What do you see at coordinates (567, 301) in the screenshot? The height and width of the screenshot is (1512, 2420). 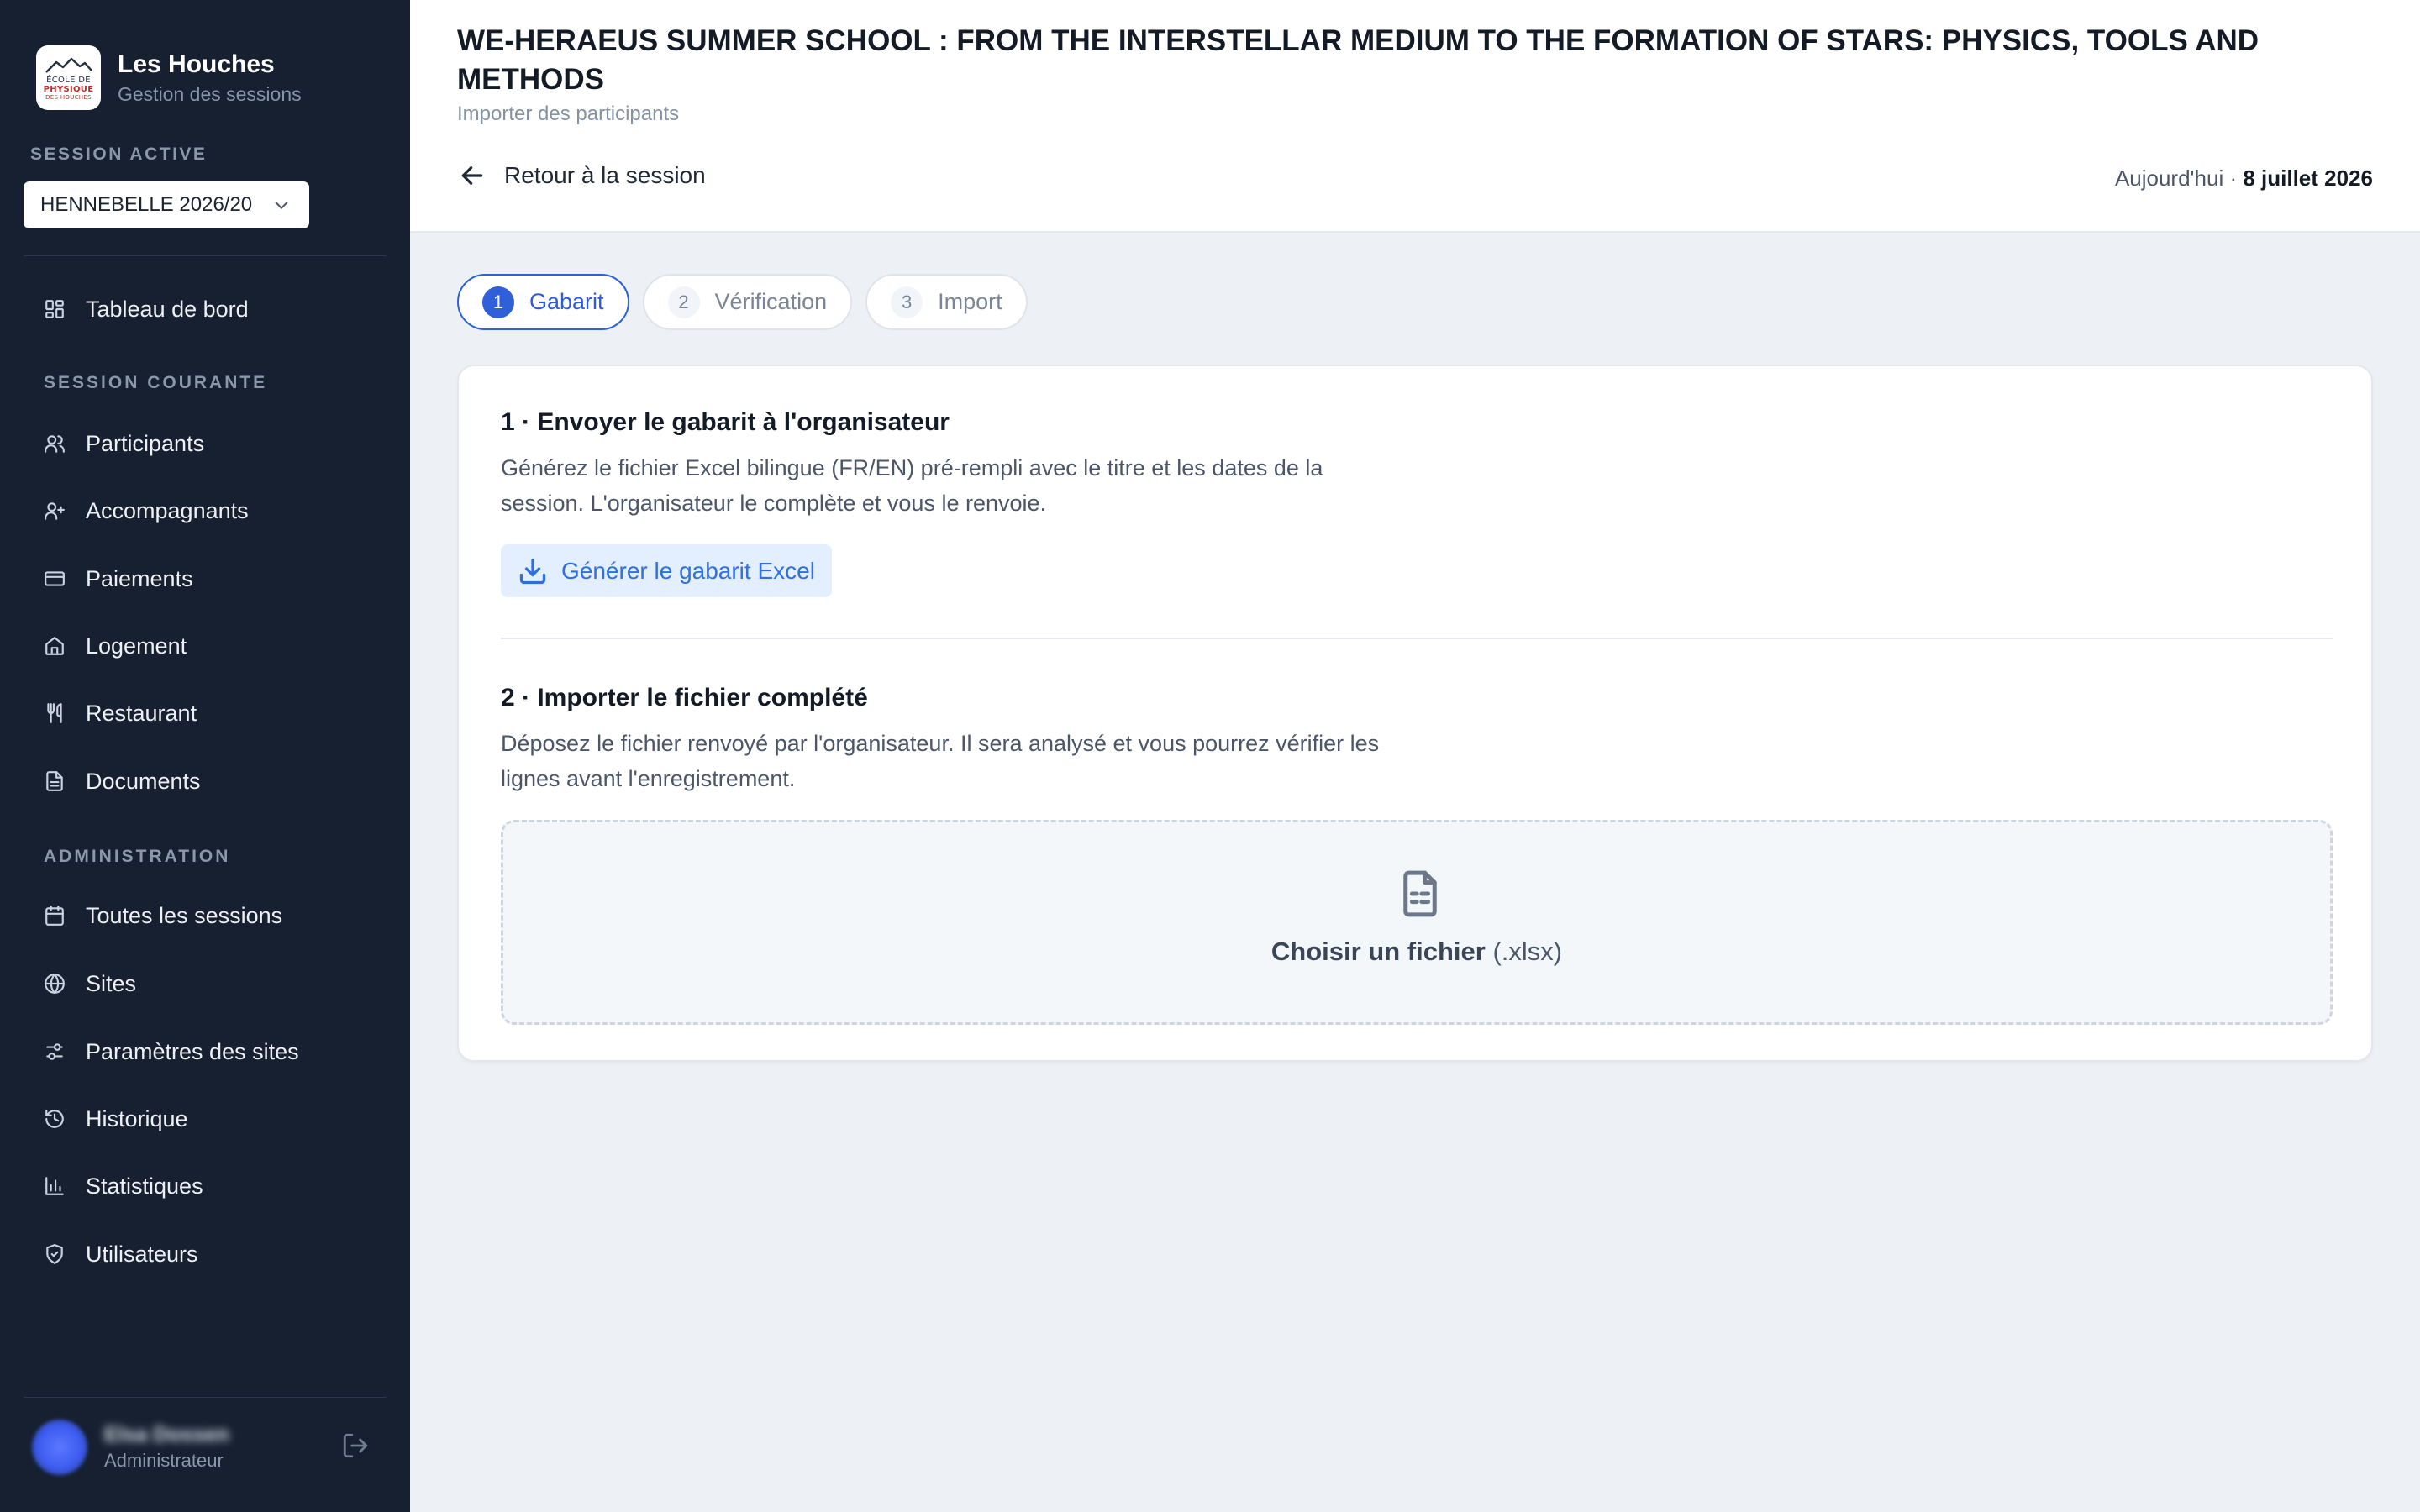 I see `step-label: Gabarit` at bounding box center [567, 301].